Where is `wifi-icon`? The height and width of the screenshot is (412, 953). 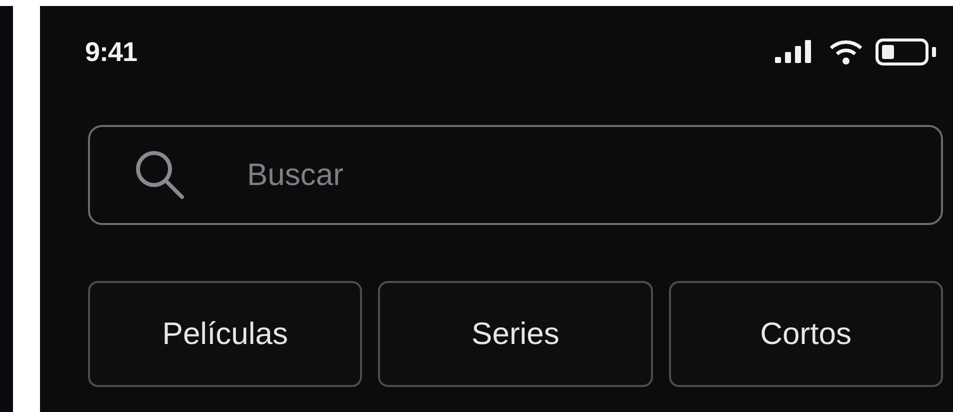 wifi-icon is located at coordinates (846, 52).